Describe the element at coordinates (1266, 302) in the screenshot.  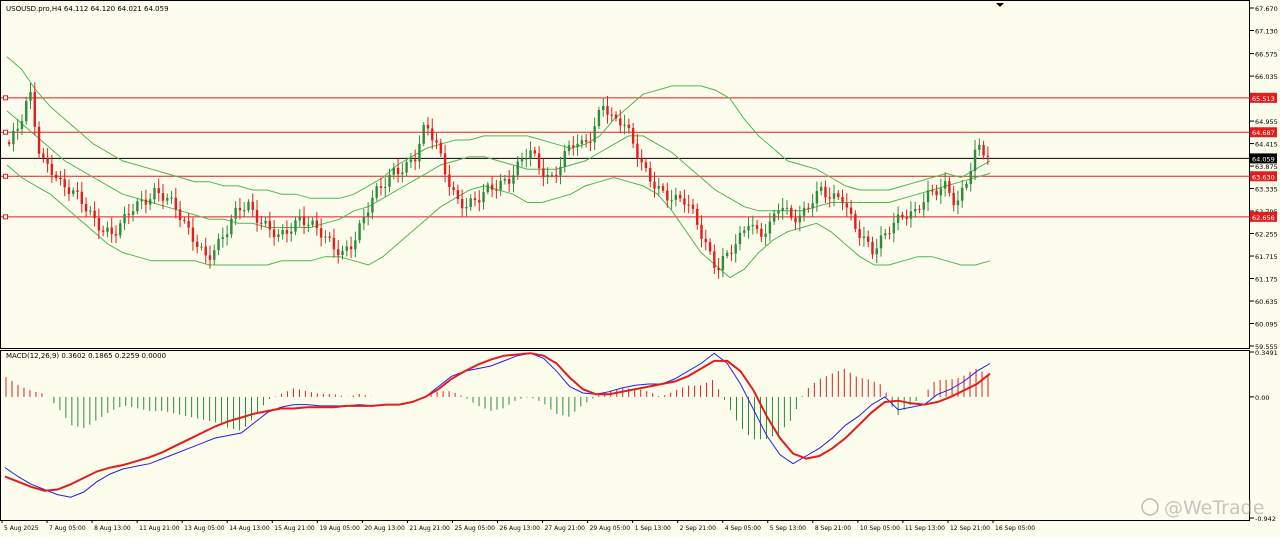
I see `price-tick-label: 60.635` at that location.